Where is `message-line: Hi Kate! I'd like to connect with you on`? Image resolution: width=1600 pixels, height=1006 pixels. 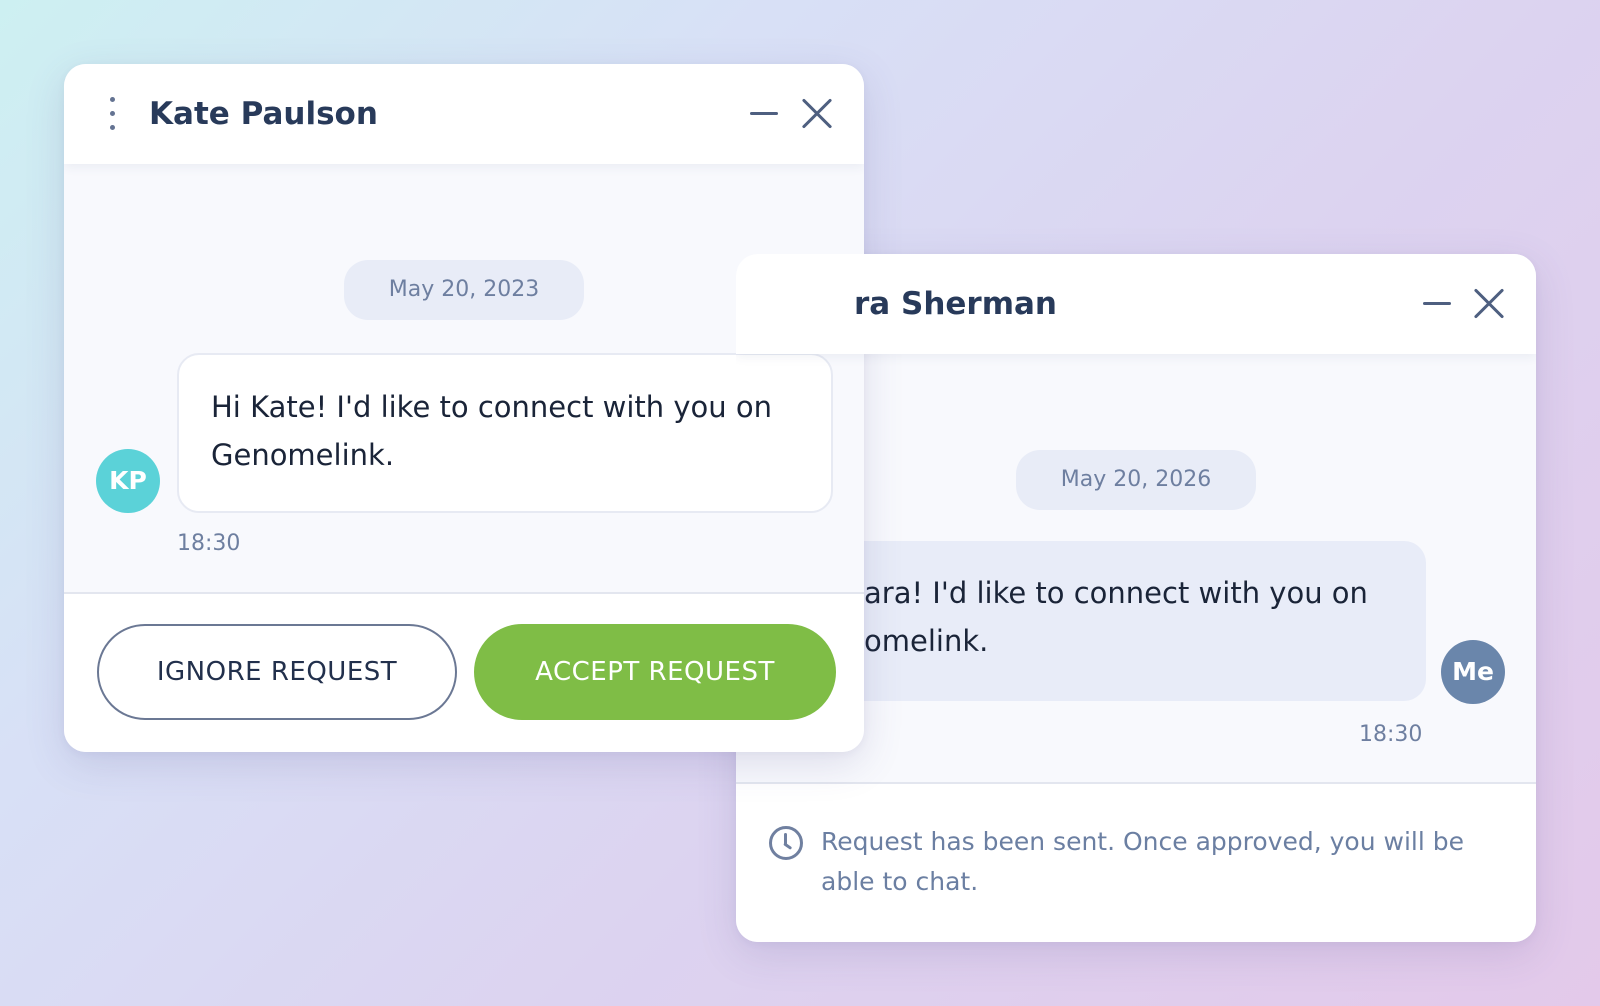
message-line: Hi Kate! I'd like to connect with you on is located at coordinates (492, 407).